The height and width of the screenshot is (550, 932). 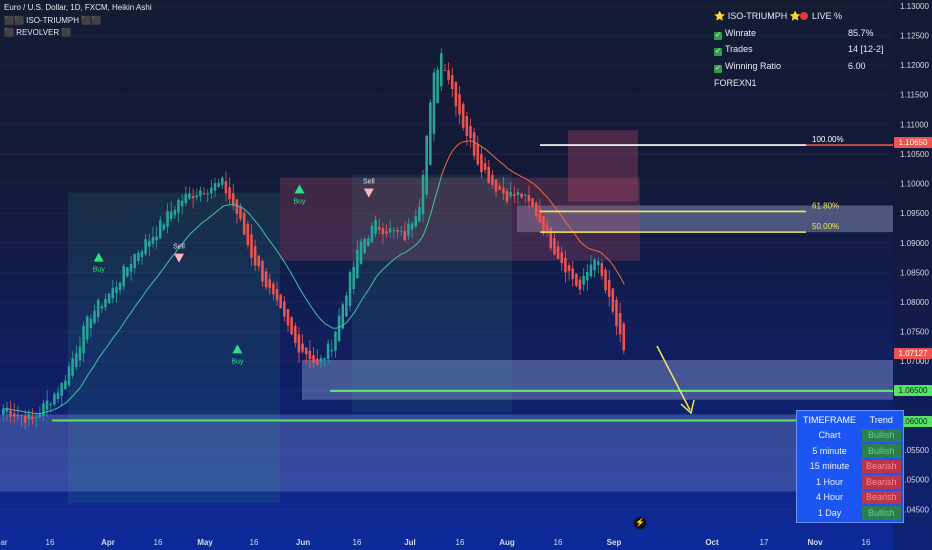 What do you see at coordinates (739, 49) in the screenshot?
I see `stat-label: Trades` at bounding box center [739, 49].